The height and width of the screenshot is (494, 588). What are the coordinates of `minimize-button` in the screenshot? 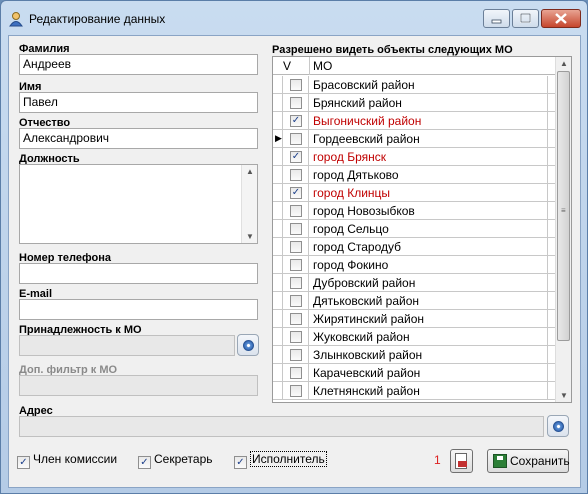 It's located at (496, 18).